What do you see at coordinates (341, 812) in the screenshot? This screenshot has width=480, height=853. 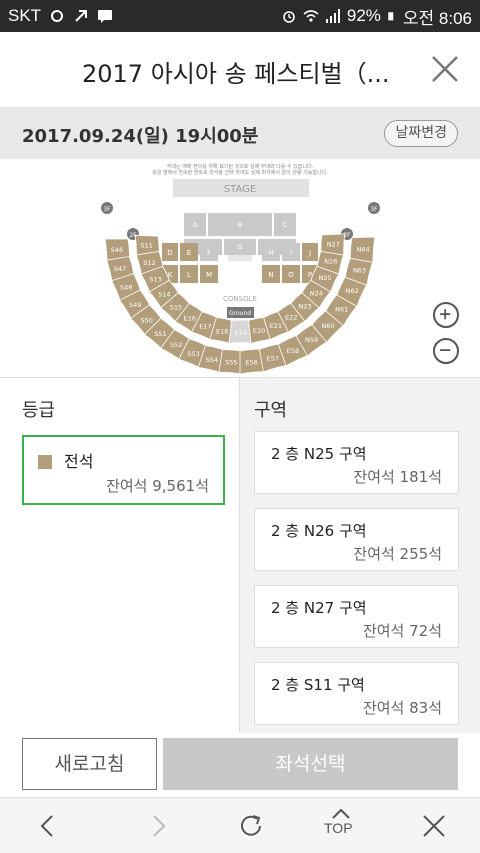 I see `chevron-up-icon` at bounding box center [341, 812].